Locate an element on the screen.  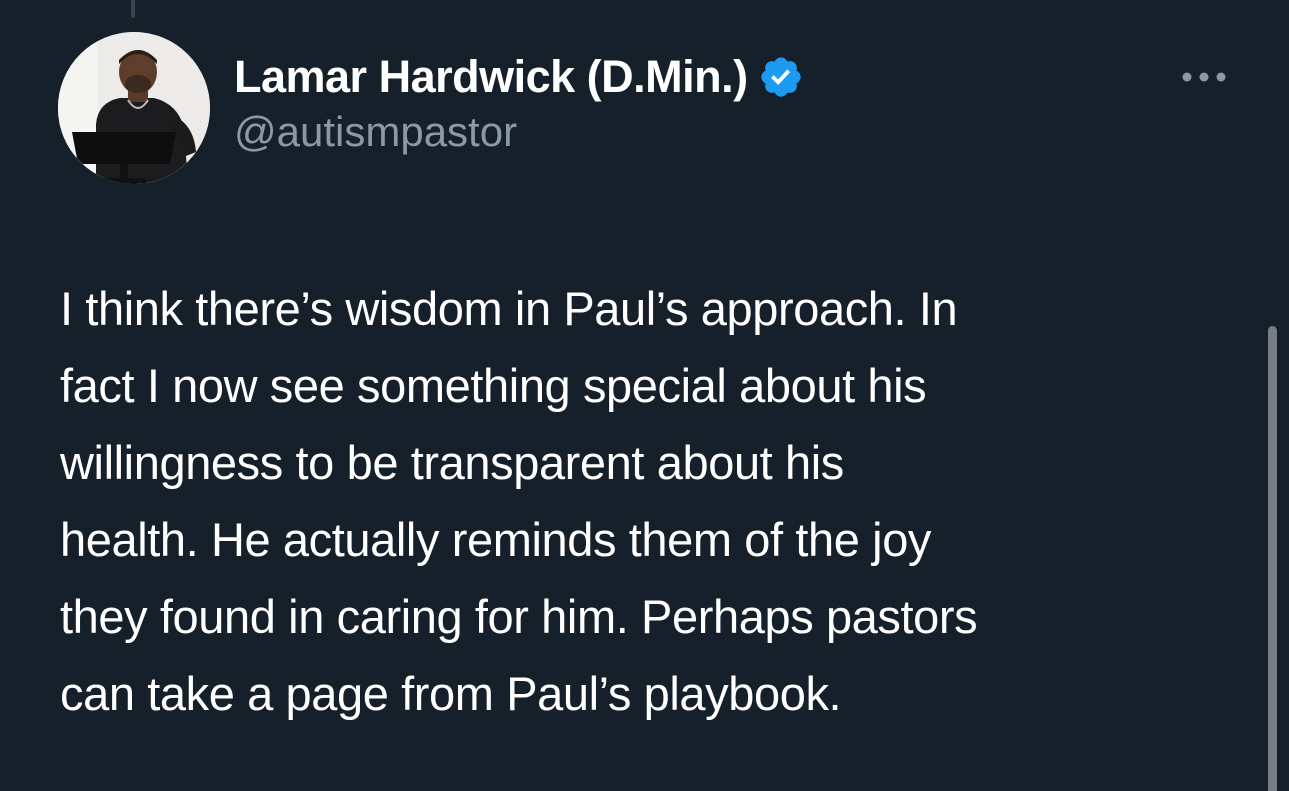
tweet-text-line: willingness to be transparent about his is located at coordinates (452, 462).